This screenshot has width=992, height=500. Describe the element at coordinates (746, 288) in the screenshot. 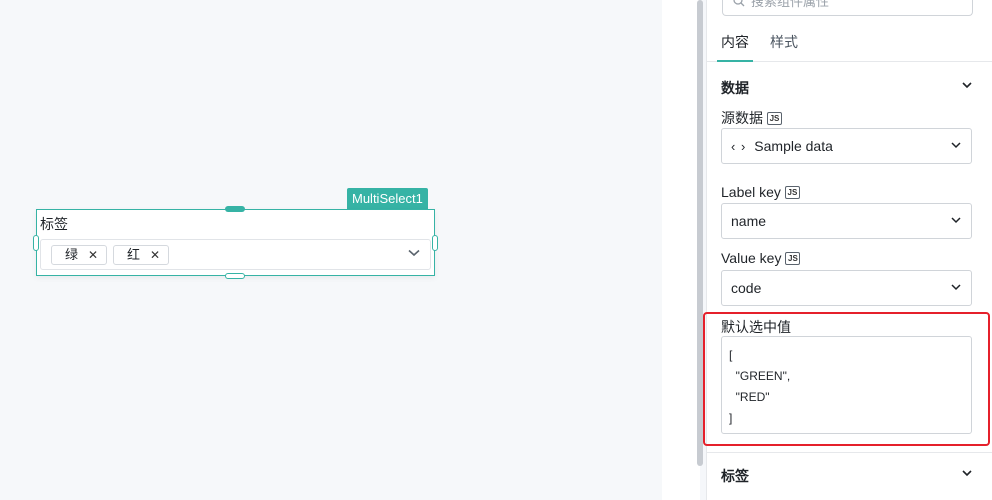

I see `value-key-value: code` at that location.